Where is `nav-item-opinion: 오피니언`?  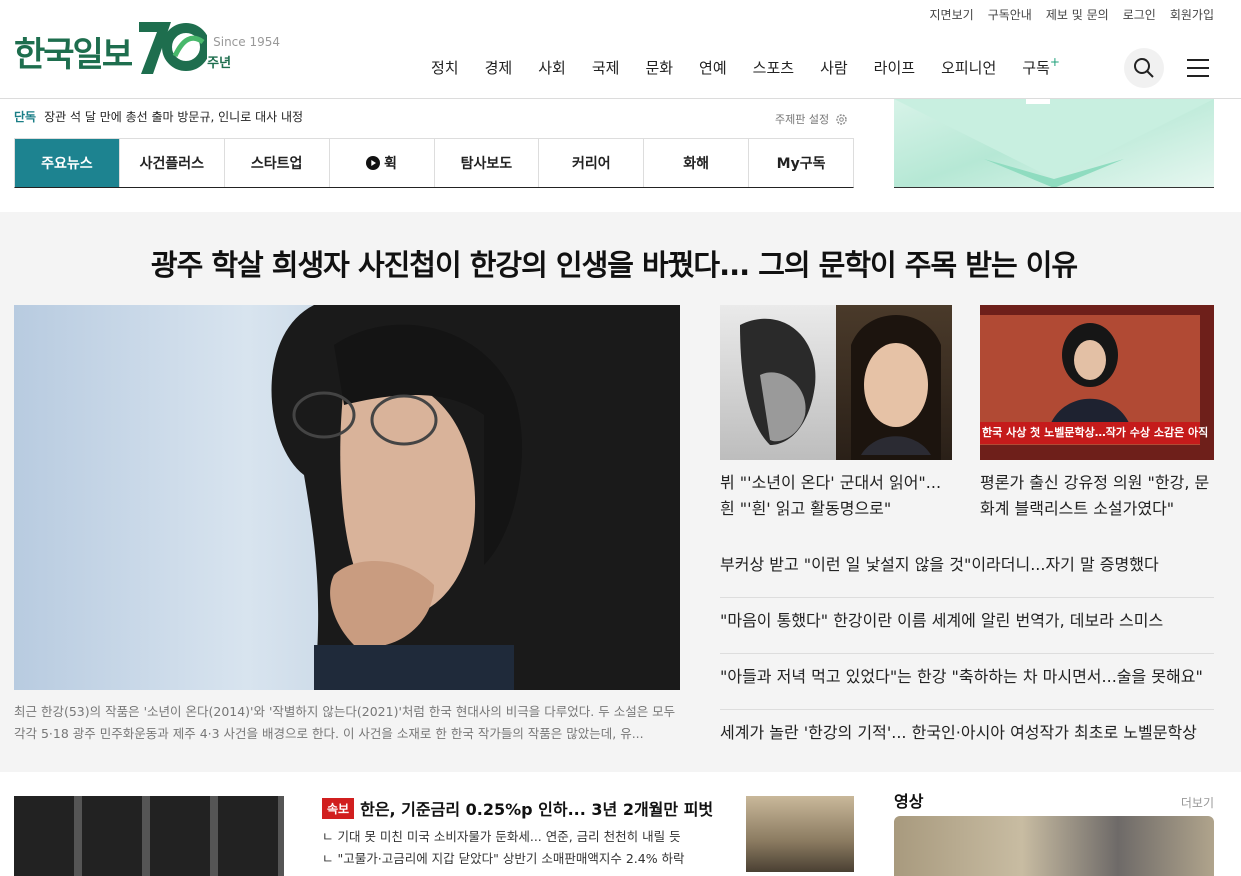 nav-item-opinion: 오피니언 is located at coordinates (968, 67).